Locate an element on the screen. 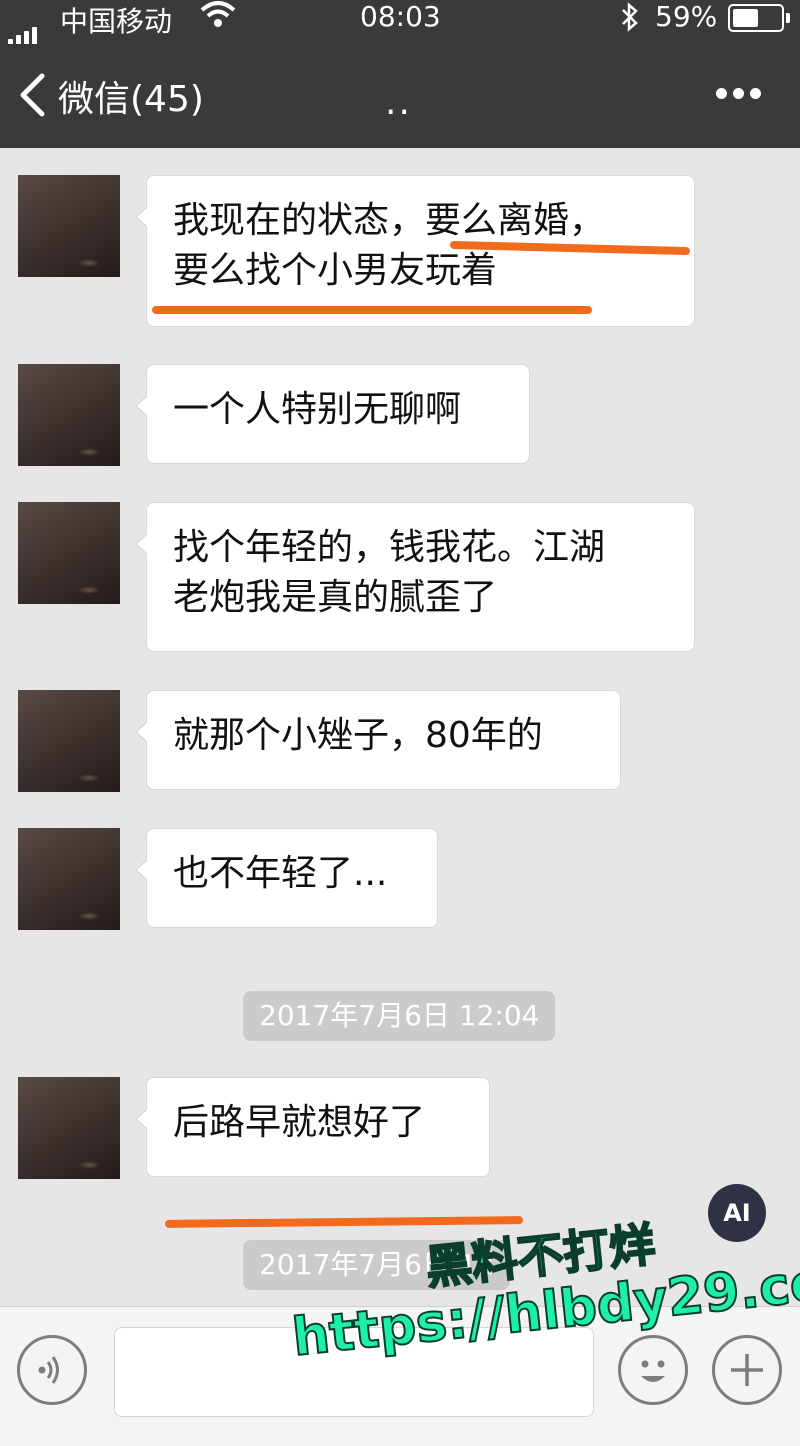 The image size is (800, 1446). message-line: 后路早就想好了 is located at coordinates (299, 1122).